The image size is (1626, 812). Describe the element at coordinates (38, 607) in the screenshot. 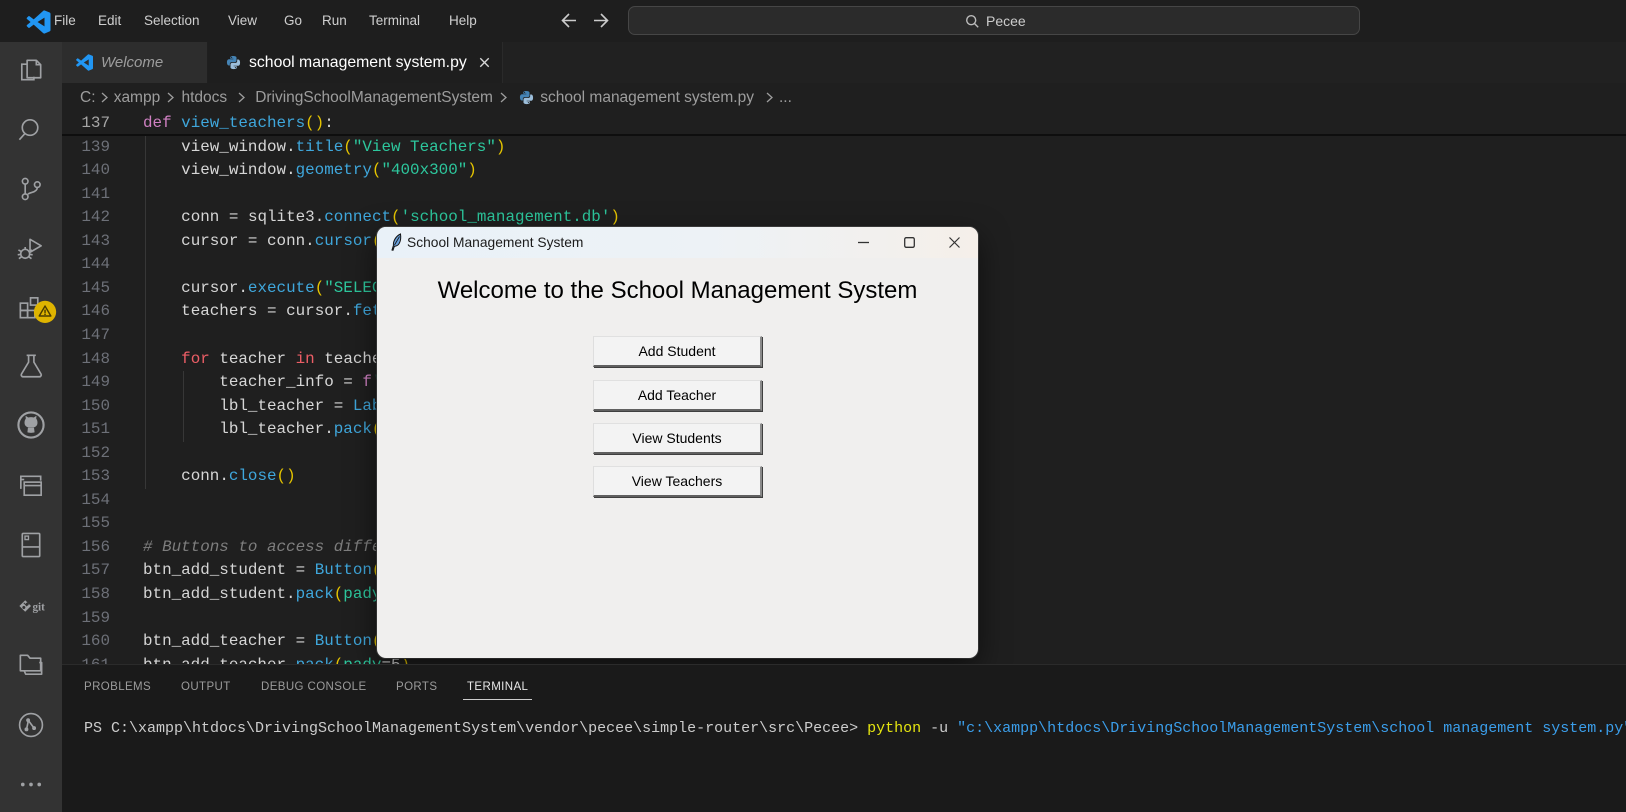

I see `svg-text: git` at that location.